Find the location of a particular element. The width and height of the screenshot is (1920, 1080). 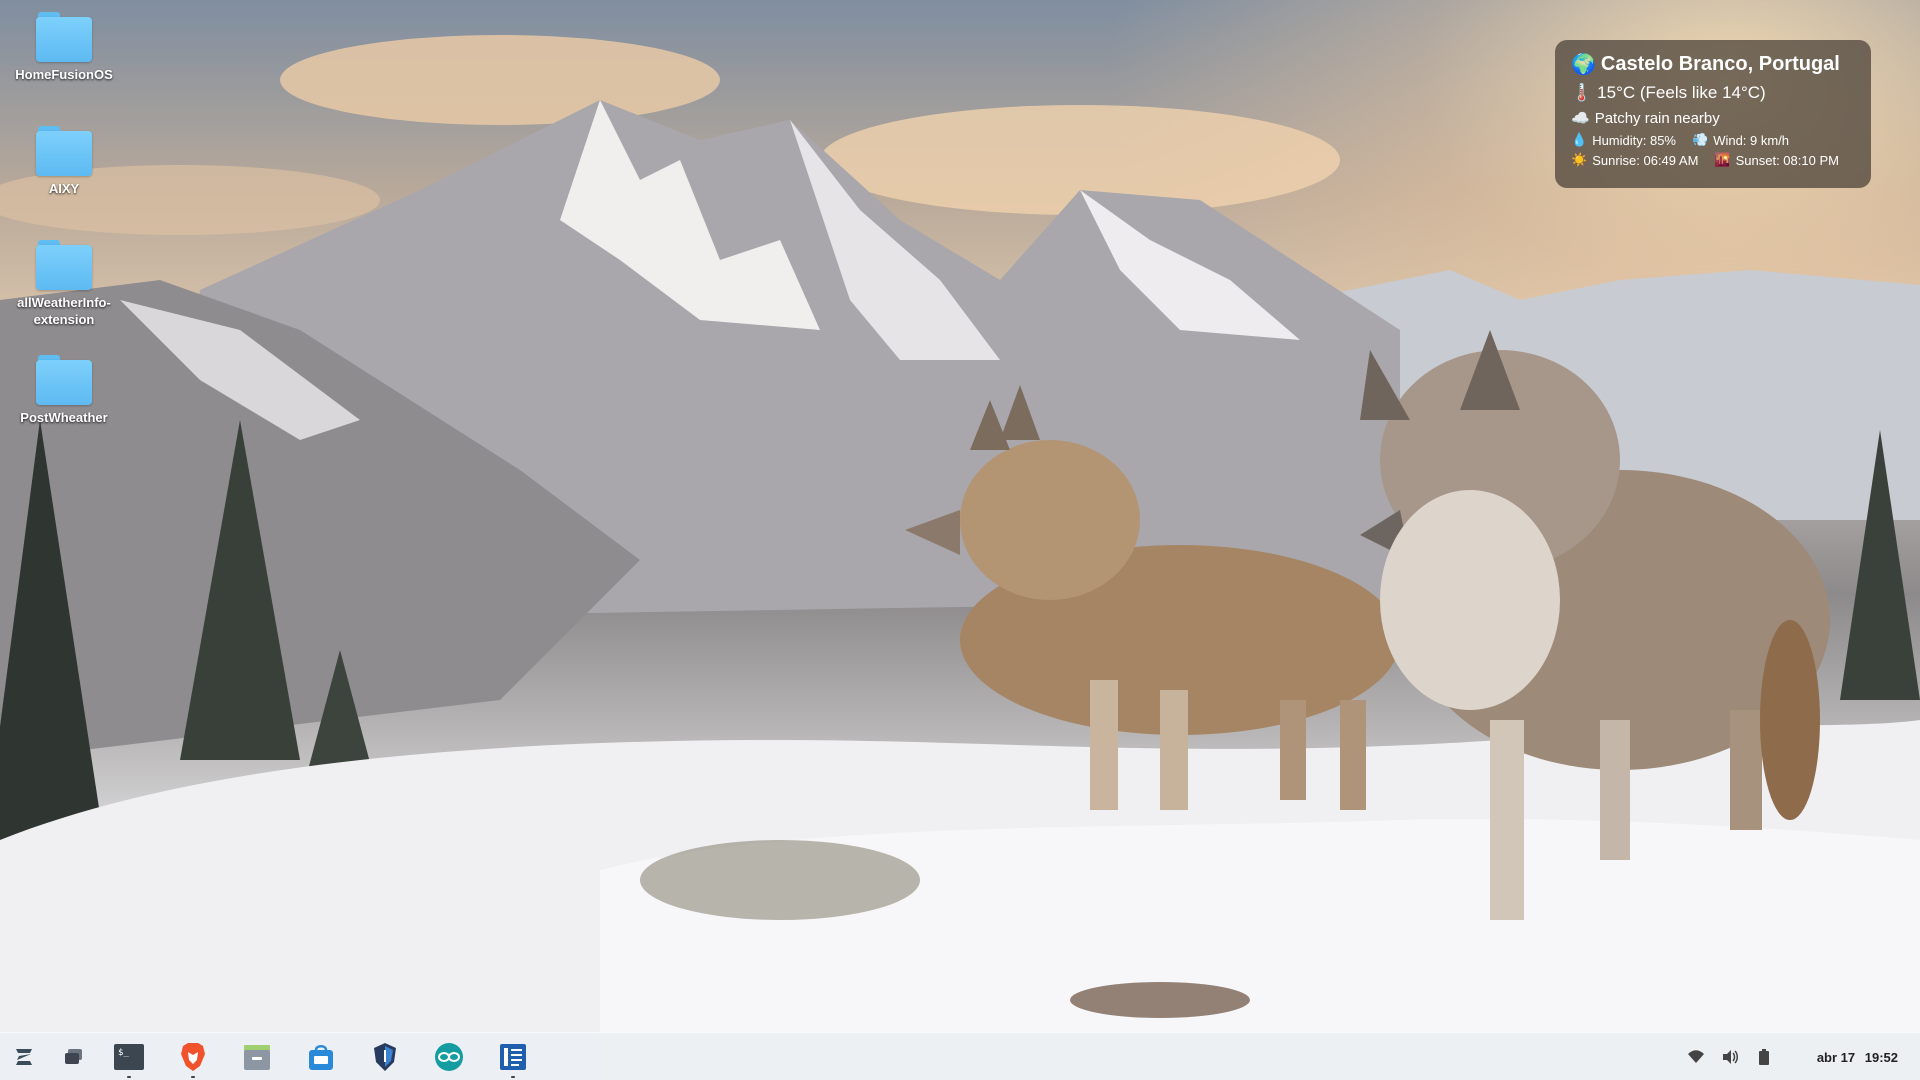

desktop-icon-label: PostWheather is located at coordinates (64, 417).